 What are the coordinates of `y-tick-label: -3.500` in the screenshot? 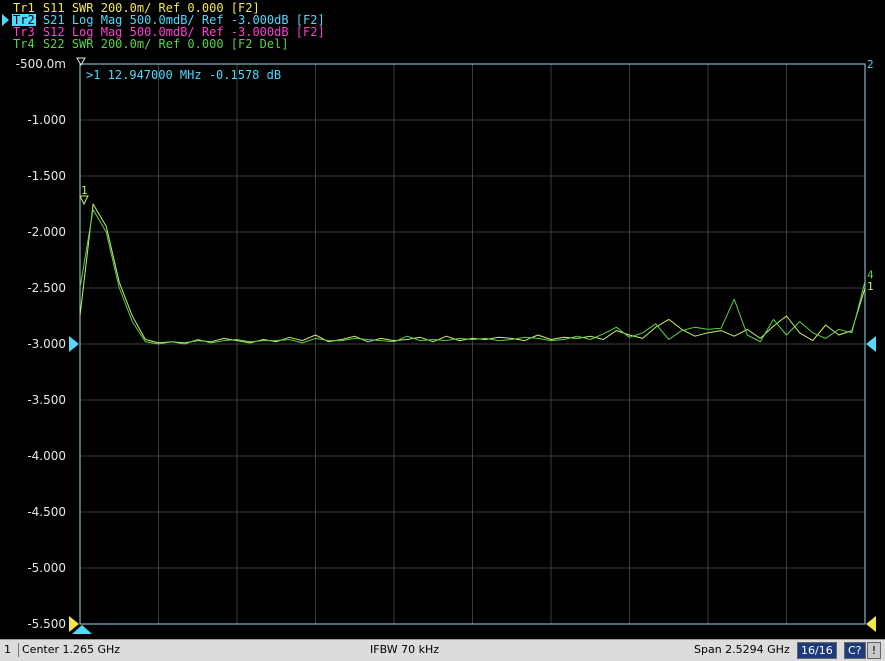 It's located at (46, 400).